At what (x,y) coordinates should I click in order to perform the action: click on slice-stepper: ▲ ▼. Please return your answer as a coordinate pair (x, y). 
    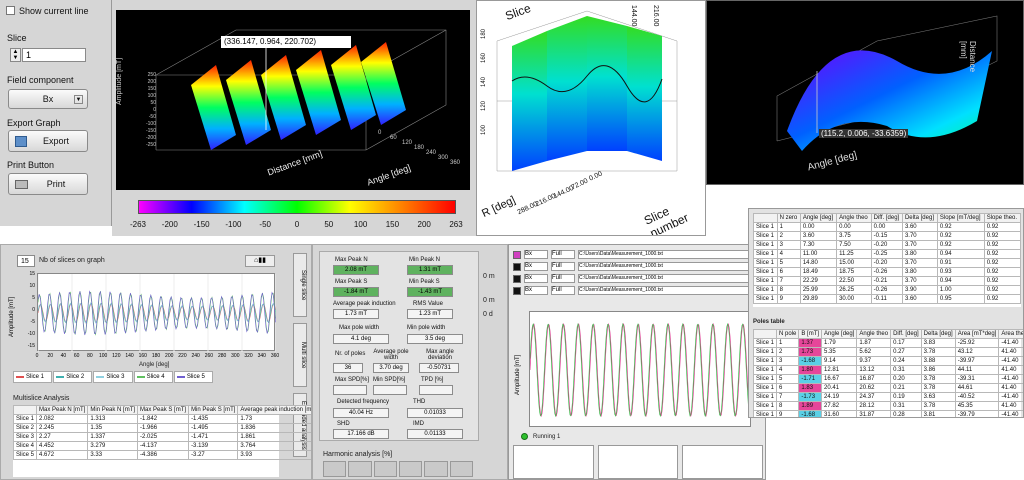
    Looking at the image, I should click on (15, 55).